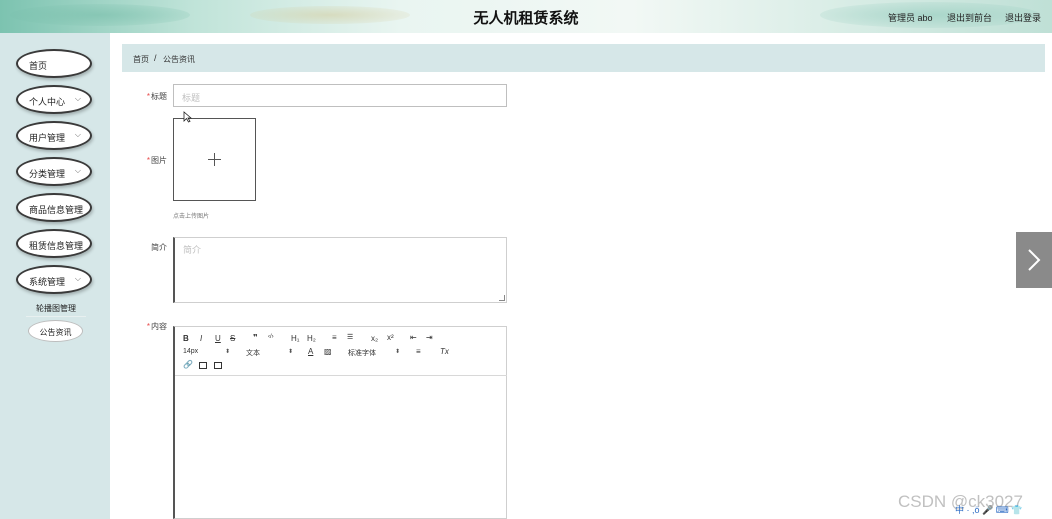 Image resolution: width=1052 pixels, height=519 pixels. Describe the element at coordinates (201, 338) in the screenshot. I see `italic-button: I` at that location.